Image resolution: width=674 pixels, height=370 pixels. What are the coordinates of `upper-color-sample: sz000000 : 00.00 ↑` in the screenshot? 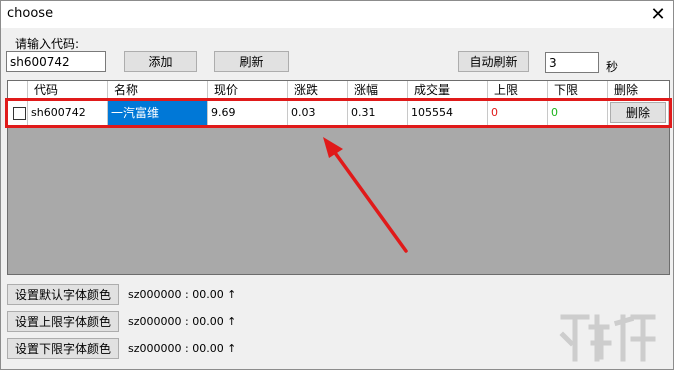 It's located at (182, 321).